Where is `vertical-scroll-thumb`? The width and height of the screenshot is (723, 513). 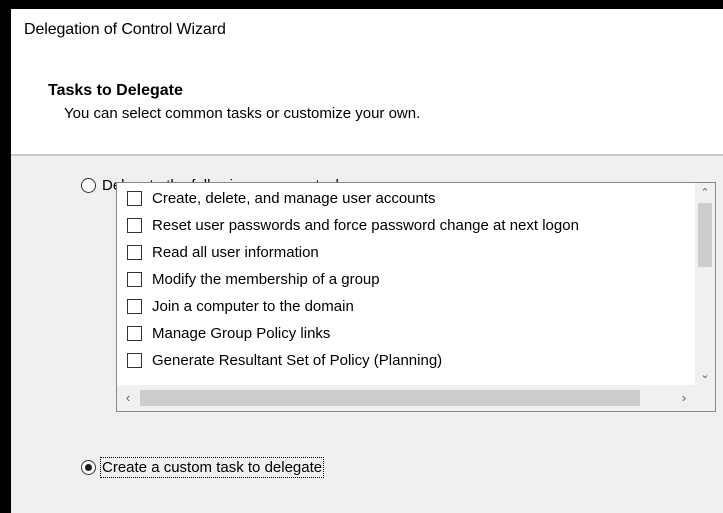
vertical-scroll-thumb is located at coordinates (705, 235).